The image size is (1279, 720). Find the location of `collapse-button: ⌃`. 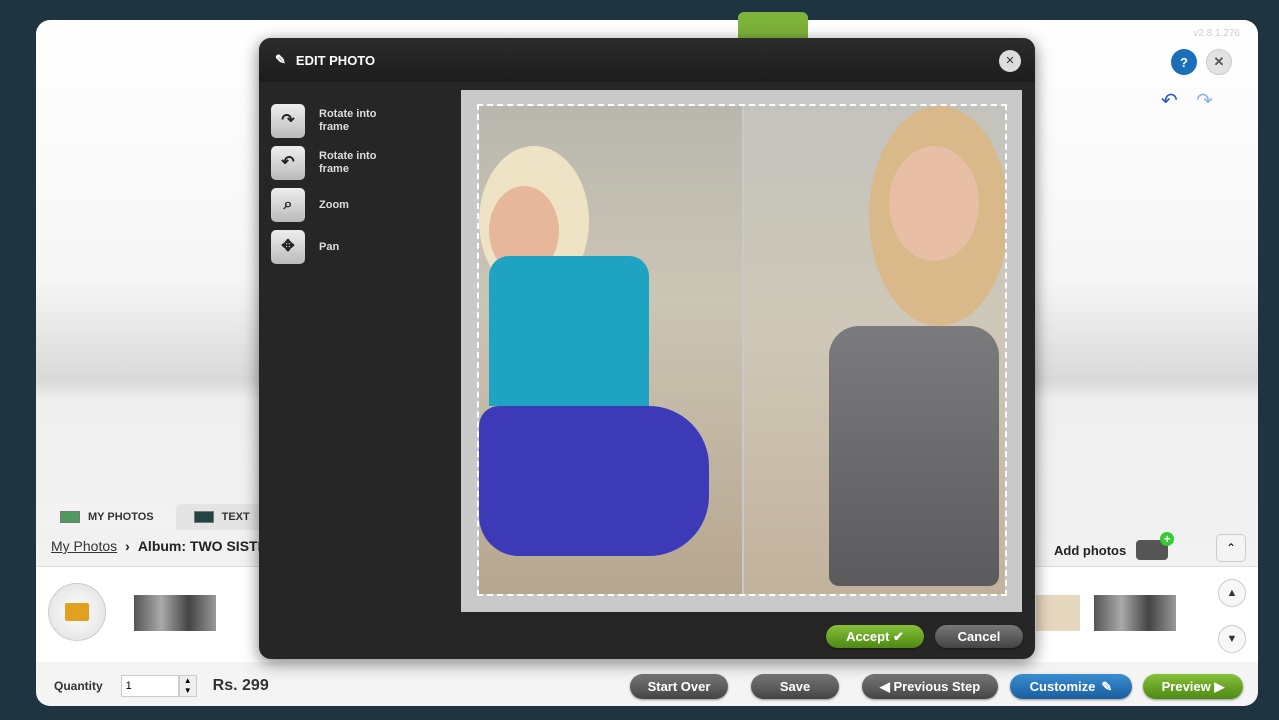

collapse-button: ⌃ is located at coordinates (1231, 548).